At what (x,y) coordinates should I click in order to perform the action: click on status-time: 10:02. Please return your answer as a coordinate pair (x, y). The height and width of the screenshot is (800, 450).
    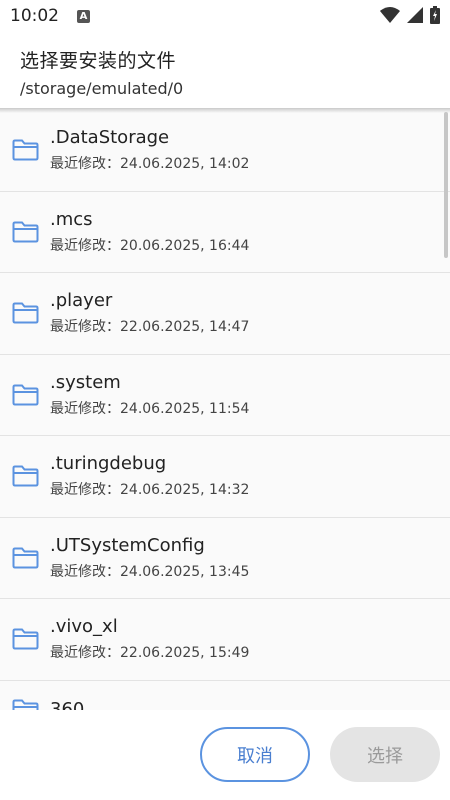
    Looking at the image, I should click on (34, 16).